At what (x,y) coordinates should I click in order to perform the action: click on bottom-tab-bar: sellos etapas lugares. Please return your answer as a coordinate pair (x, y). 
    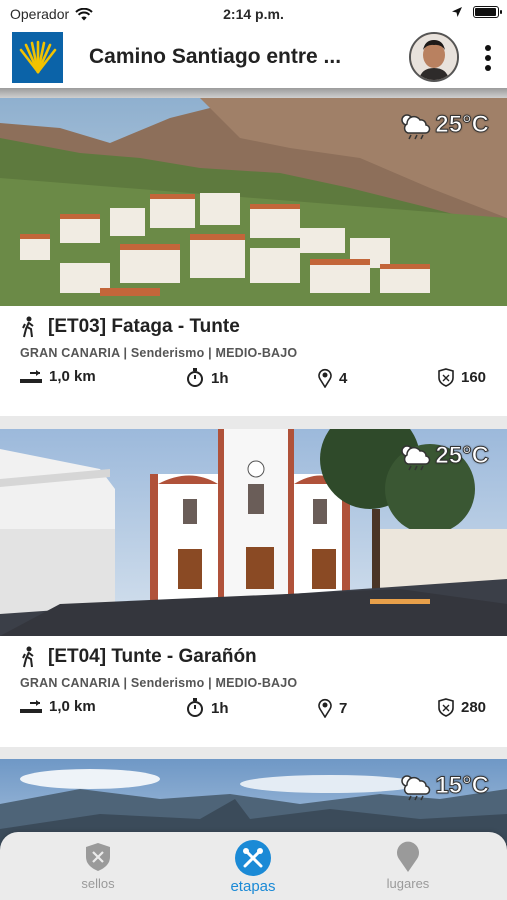
    Looking at the image, I should click on (253, 866).